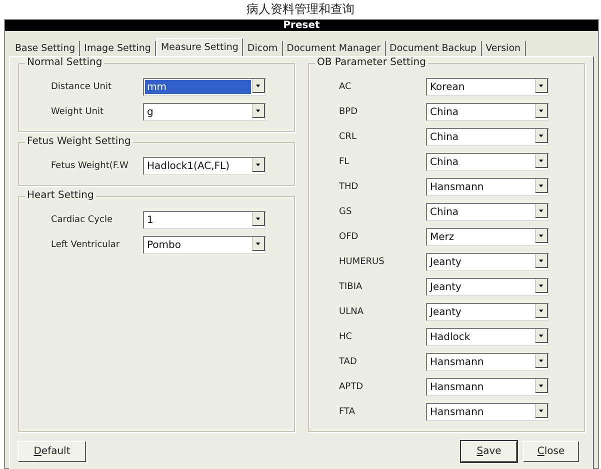  Describe the element at coordinates (301, 25) in the screenshot. I see `window-title: Preset` at that location.